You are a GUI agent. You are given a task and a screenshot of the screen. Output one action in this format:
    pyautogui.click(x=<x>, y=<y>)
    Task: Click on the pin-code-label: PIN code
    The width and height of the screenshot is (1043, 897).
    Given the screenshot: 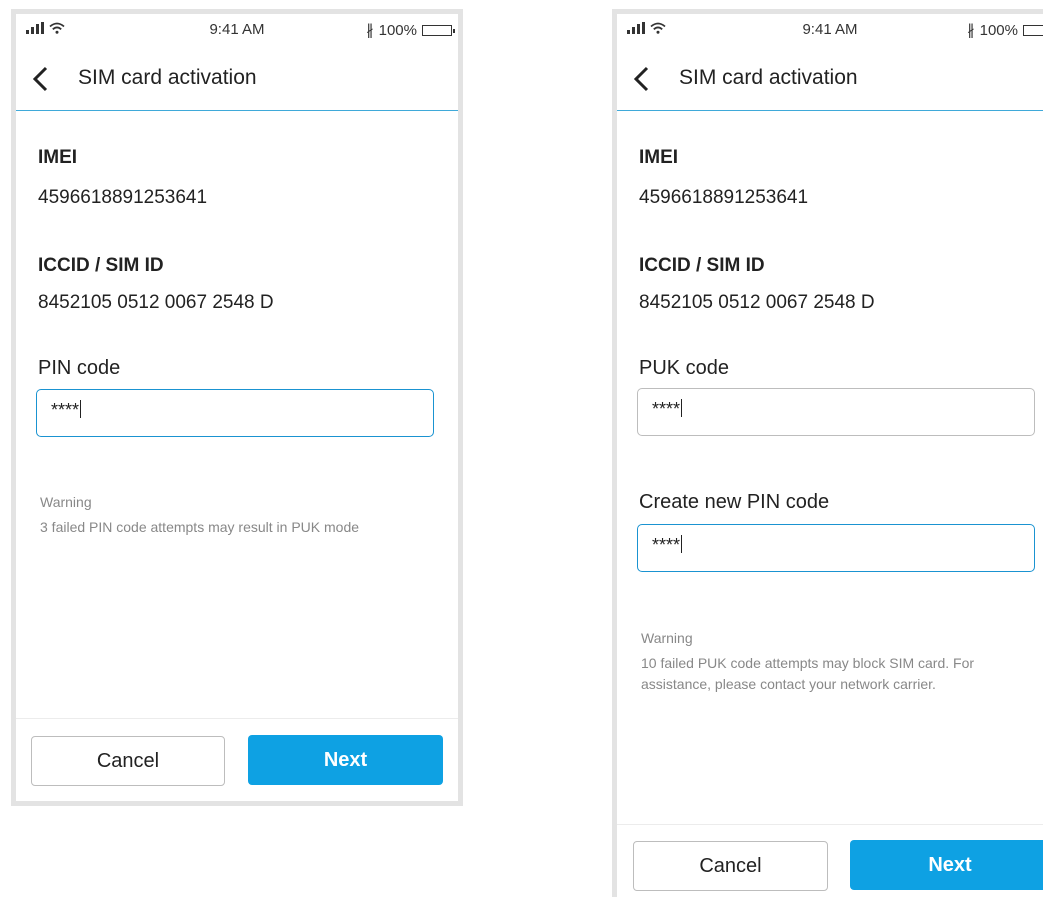 What is the action you would take?
    pyautogui.click(x=79, y=368)
    